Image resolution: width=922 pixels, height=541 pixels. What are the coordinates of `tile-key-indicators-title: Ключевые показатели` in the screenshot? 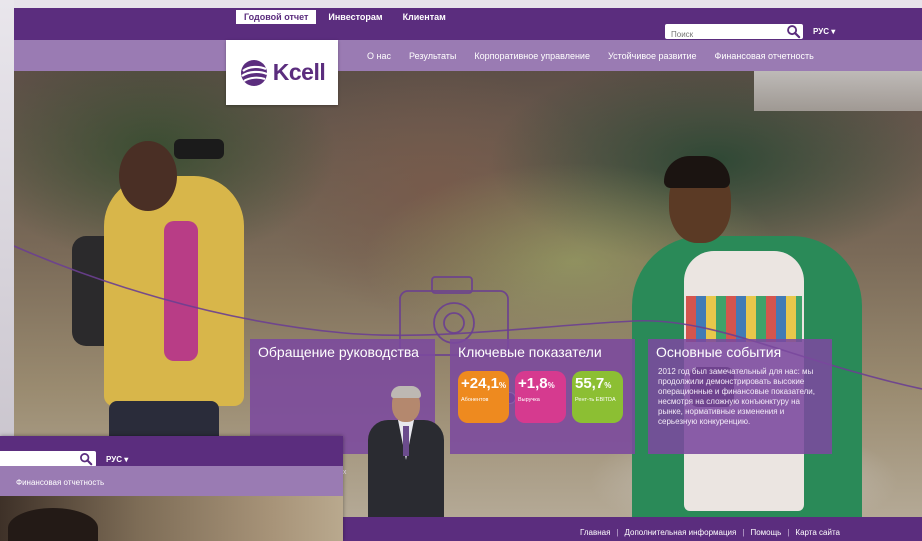 It's located at (530, 352).